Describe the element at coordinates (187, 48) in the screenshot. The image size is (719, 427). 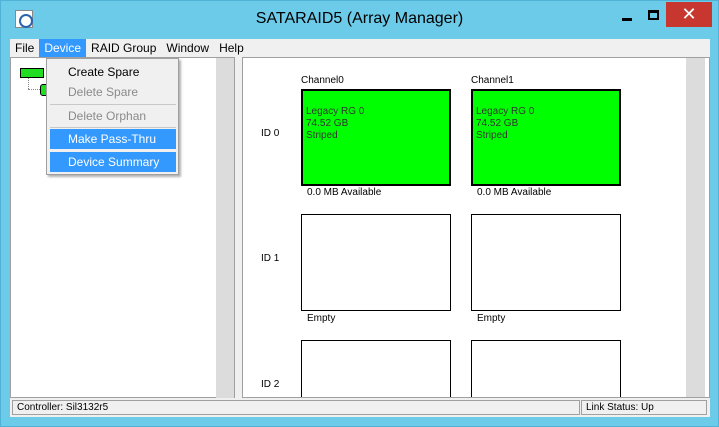
I see `menu-window: Window` at that location.